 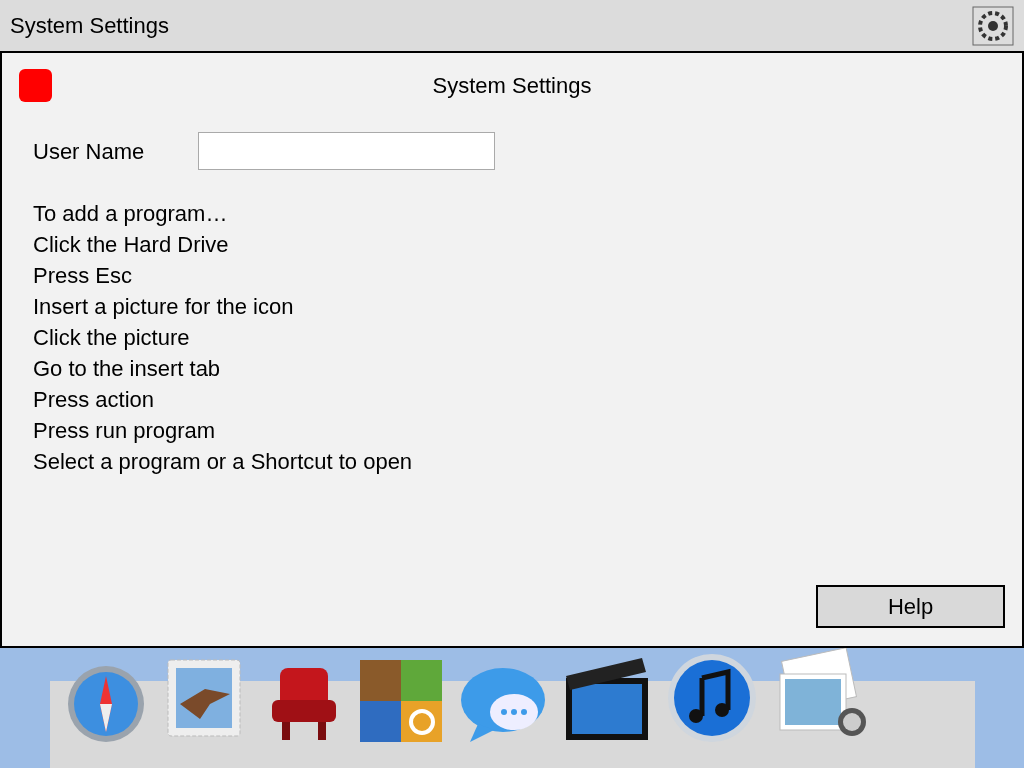 What do you see at coordinates (94, 400) in the screenshot?
I see `instruction-line: Press action` at bounding box center [94, 400].